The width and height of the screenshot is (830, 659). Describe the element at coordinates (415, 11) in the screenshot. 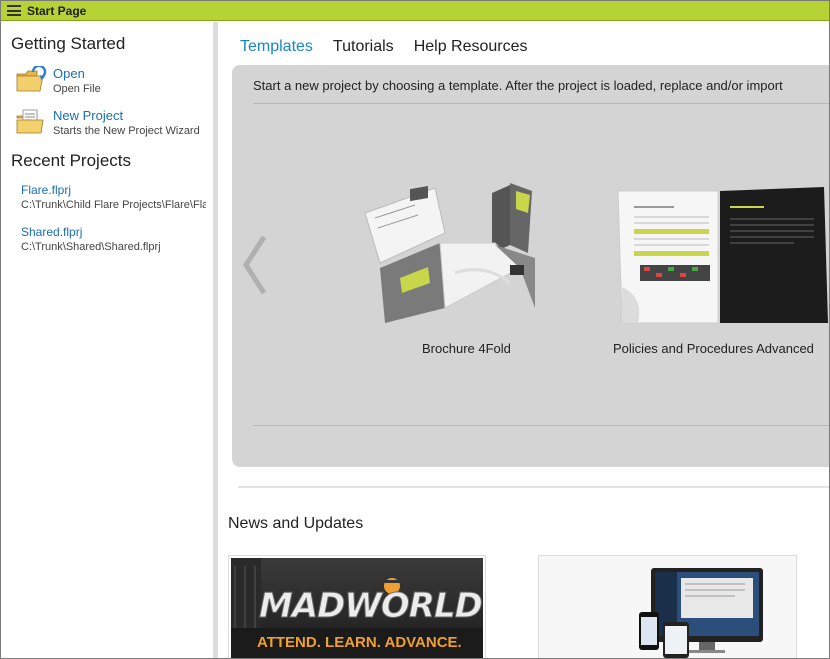

I see `title-bar: Start Page` at that location.